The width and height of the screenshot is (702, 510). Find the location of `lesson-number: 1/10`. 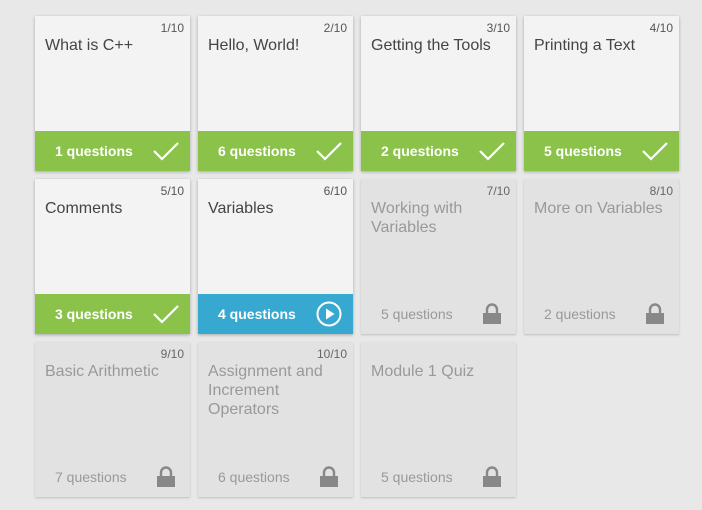

lesson-number: 1/10 is located at coordinates (172, 28).